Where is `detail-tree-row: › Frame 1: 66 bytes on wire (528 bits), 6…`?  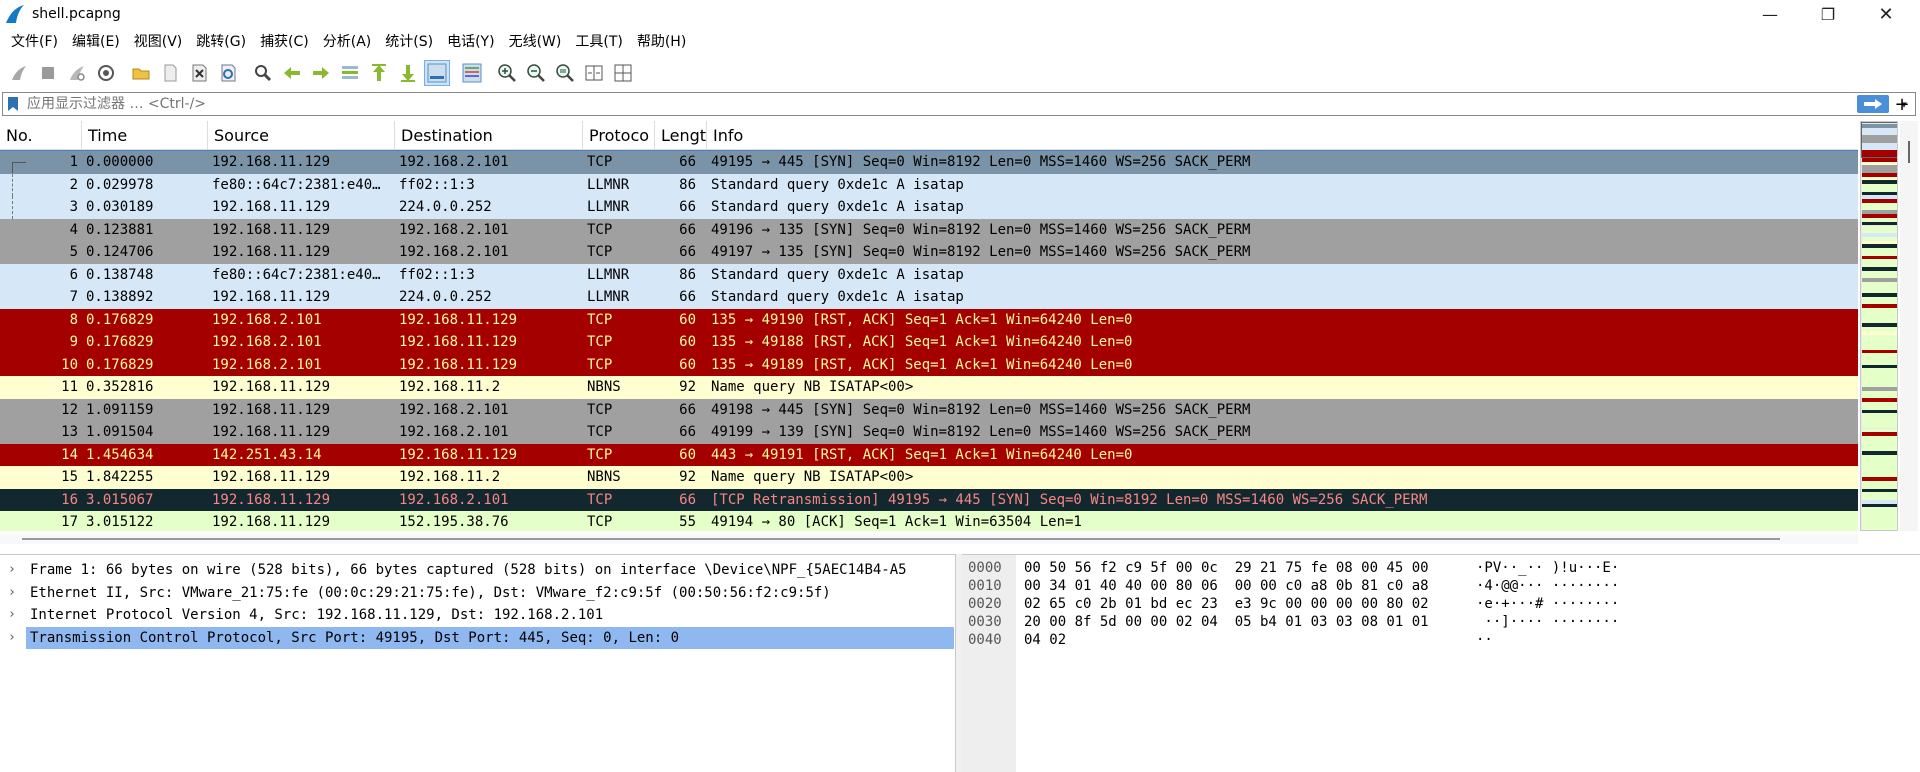 detail-tree-row: › Frame 1: 66 bytes on wire (528 bits), 6… is located at coordinates (477, 570).